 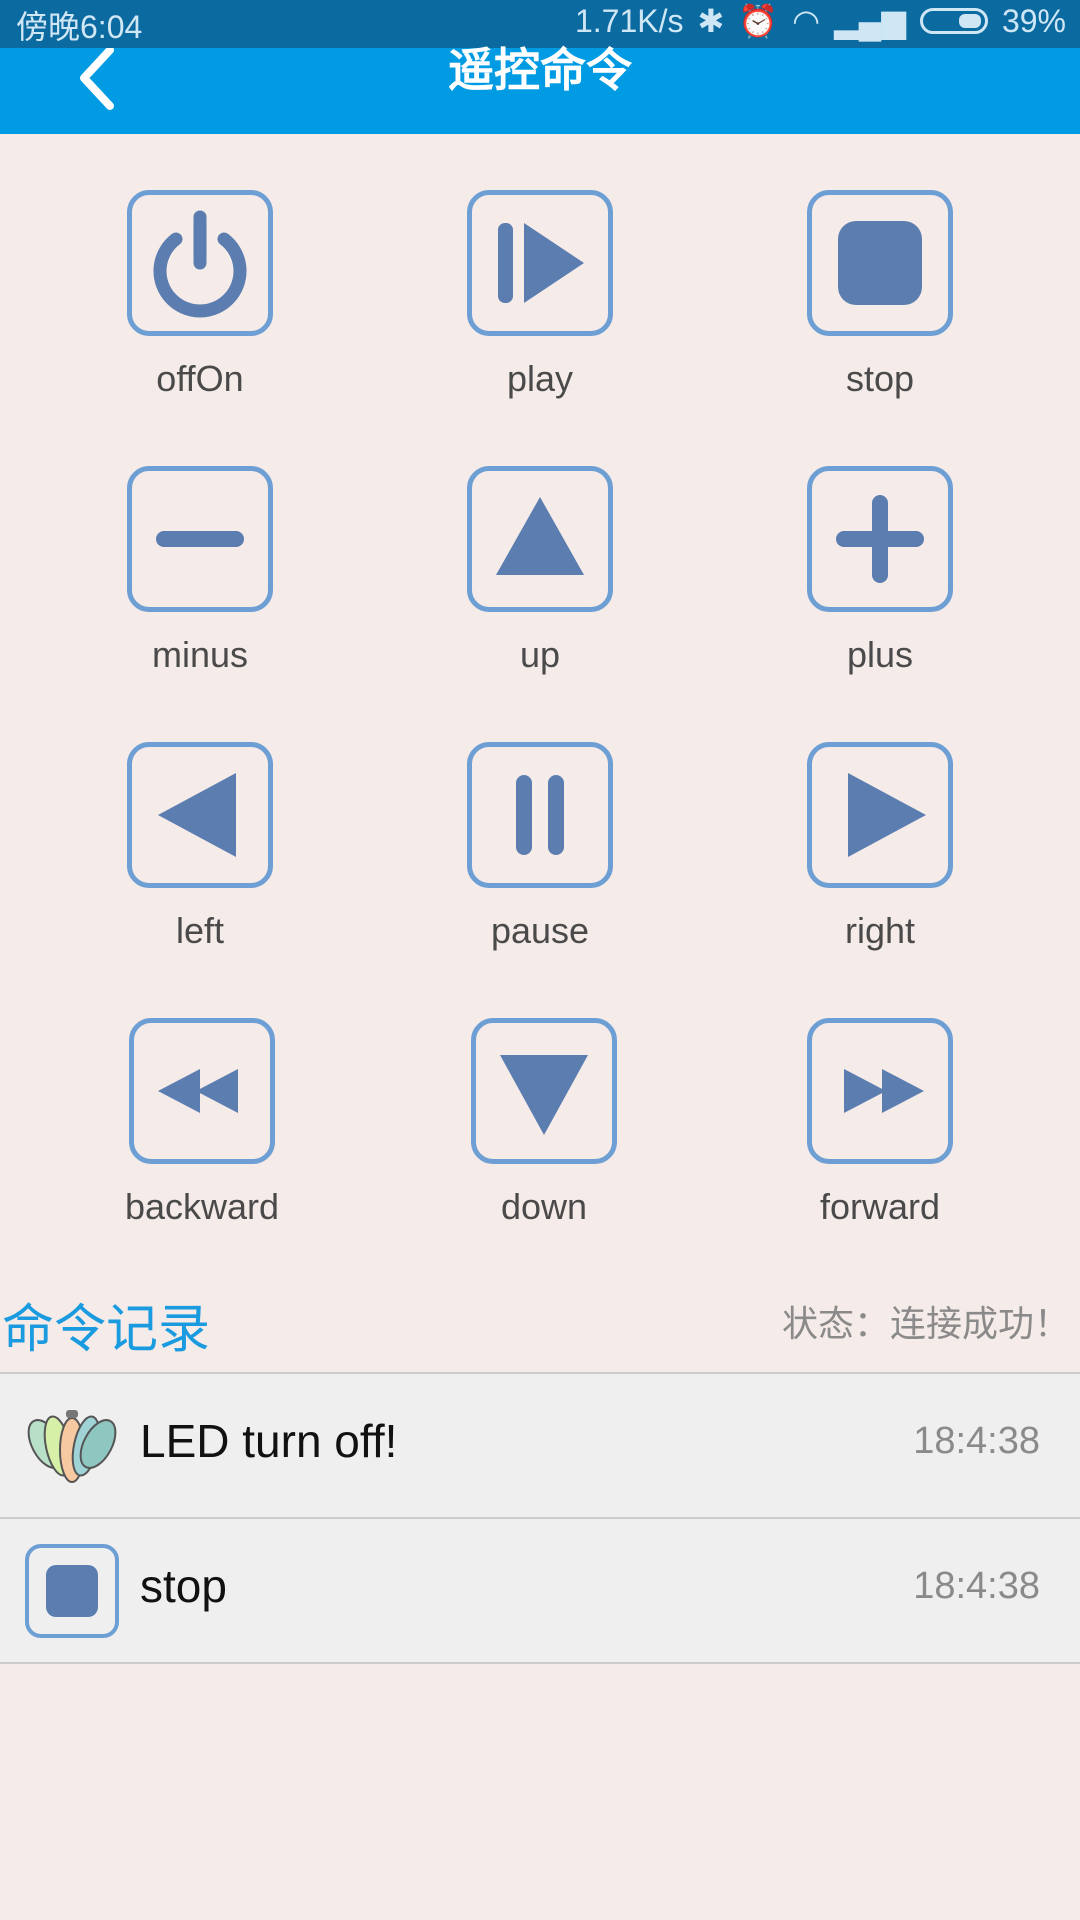 I want to click on command-label: plus, so click(x=880, y=654).